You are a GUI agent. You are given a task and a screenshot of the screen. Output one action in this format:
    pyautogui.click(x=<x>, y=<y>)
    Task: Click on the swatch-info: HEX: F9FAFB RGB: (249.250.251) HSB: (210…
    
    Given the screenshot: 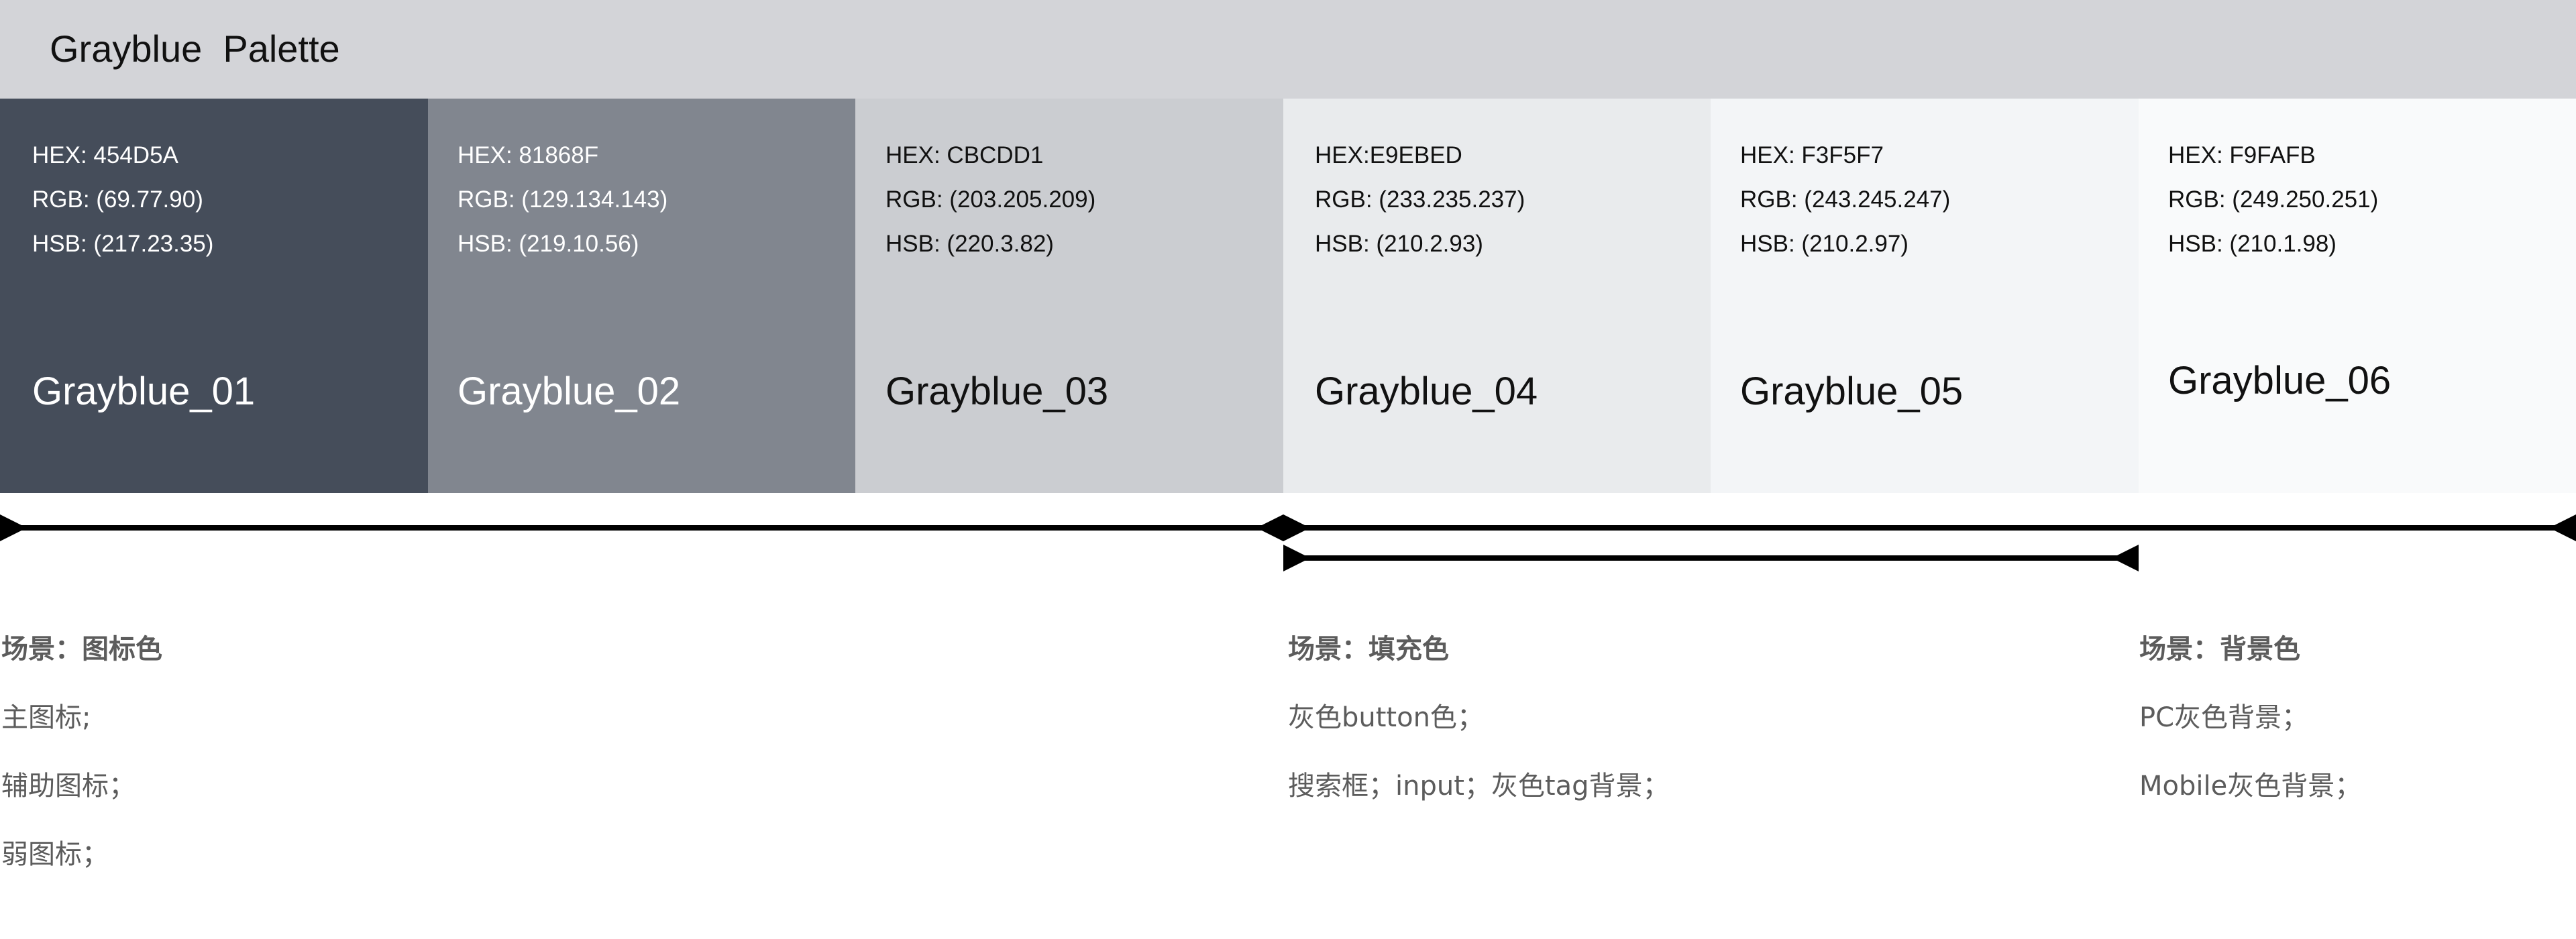 What is the action you would take?
    pyautogui.click(x=2273, y=199)
    